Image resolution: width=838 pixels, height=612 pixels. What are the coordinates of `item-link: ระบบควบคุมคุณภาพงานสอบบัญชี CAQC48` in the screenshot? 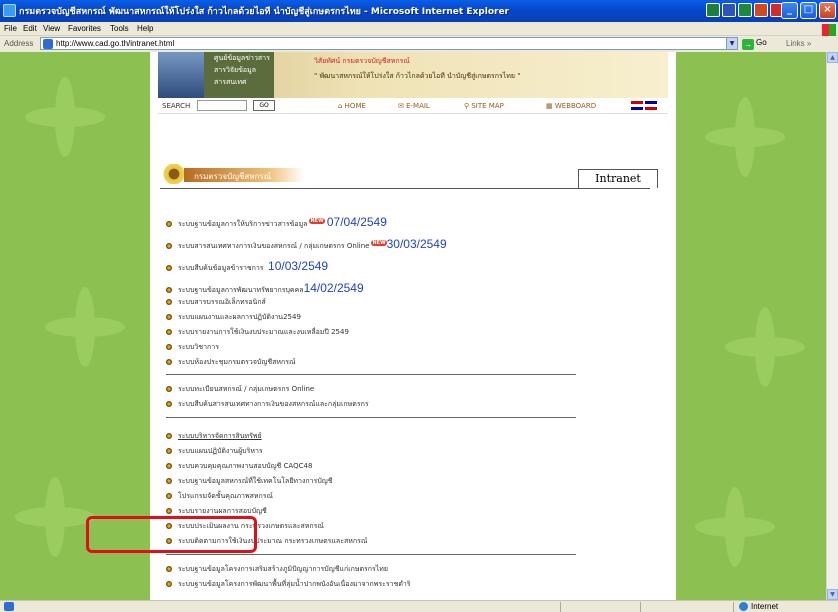 It's located at (245, 466).